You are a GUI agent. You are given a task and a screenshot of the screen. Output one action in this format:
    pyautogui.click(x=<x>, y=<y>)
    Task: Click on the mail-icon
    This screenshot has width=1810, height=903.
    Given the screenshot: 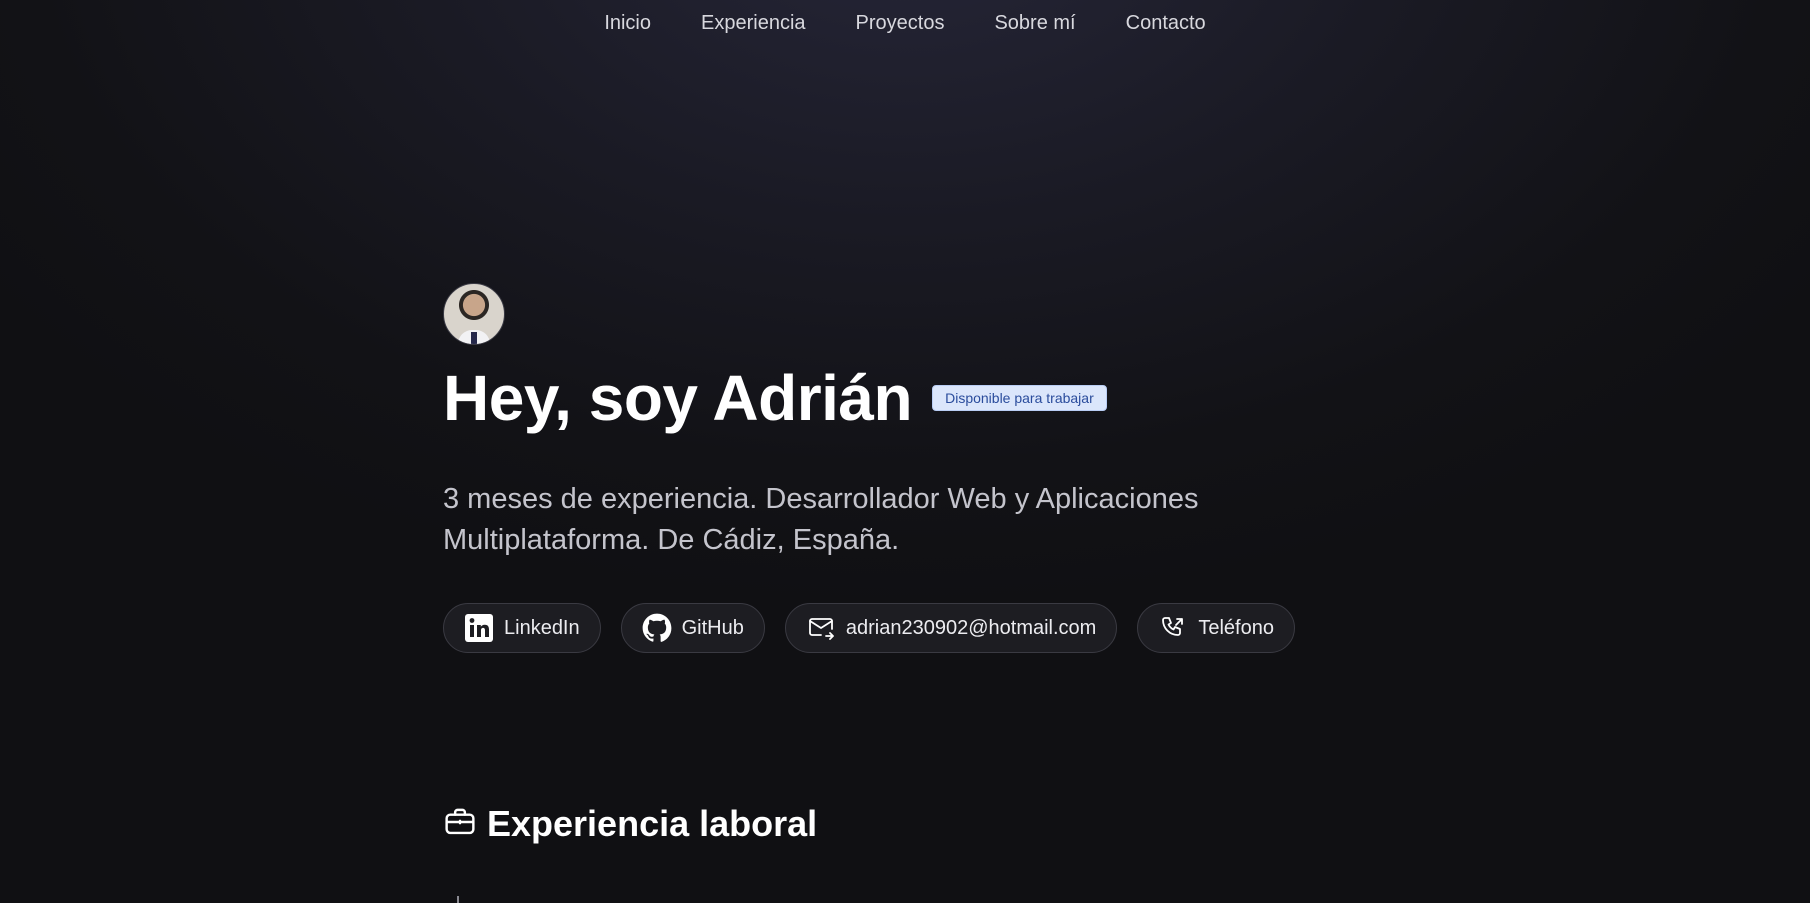 What is the action you would take?
    pyautogui.click(x=821, y=628)
    